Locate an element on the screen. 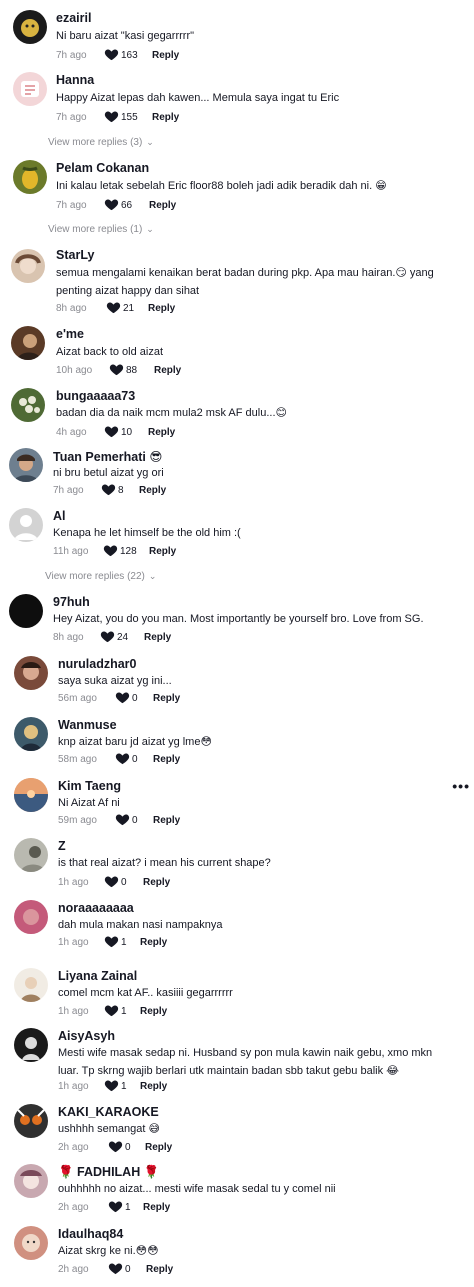 The width and height of the screenshot is (474, 1287). comment-username: KAKI_KARAOKE is located at coordinates (108, 1112).